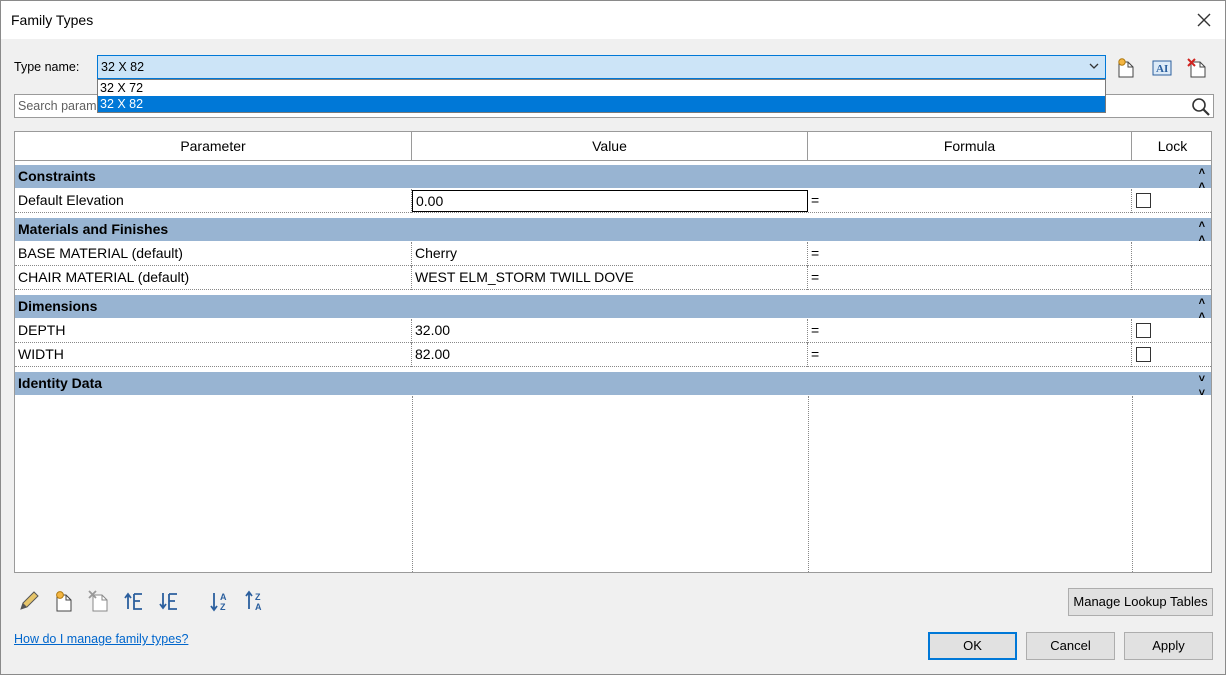  I want to click on parameter-name: WIDTH, so click(213, 355).